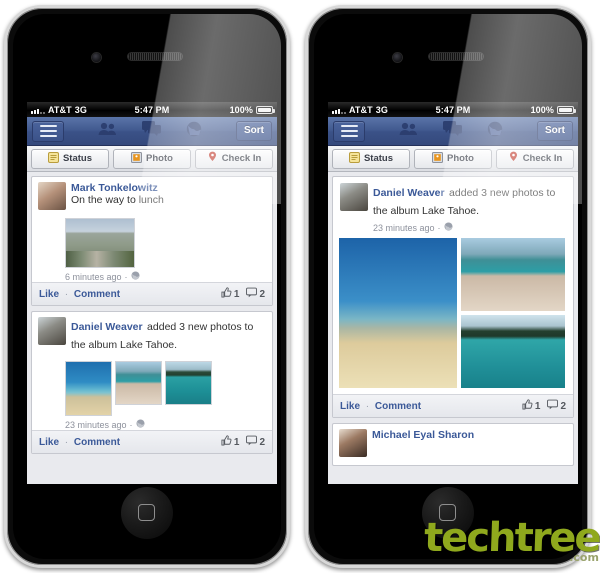  I want to click on front-camera-icon, so click(96, 57).